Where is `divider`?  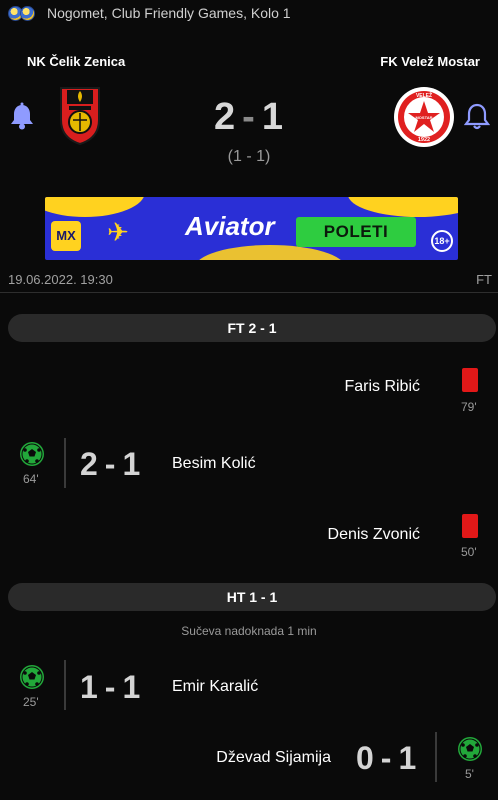
divider is located at coordinates (249, 292).